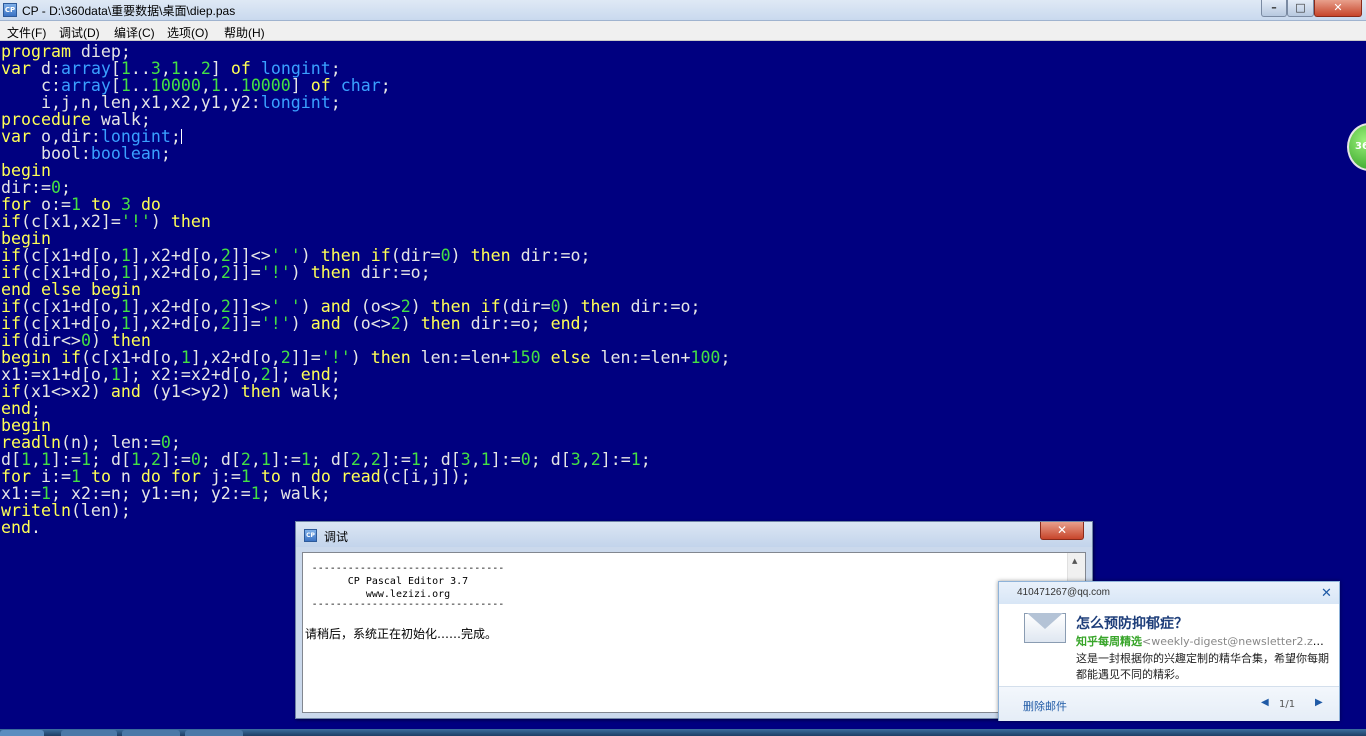 The width and height of the screenshot is (1366, 736). Describe the element at coordinates (401, 634) in the screenshot. I see `debug-status-text: 请稍后，系统正在初始化……完成。` at that location.